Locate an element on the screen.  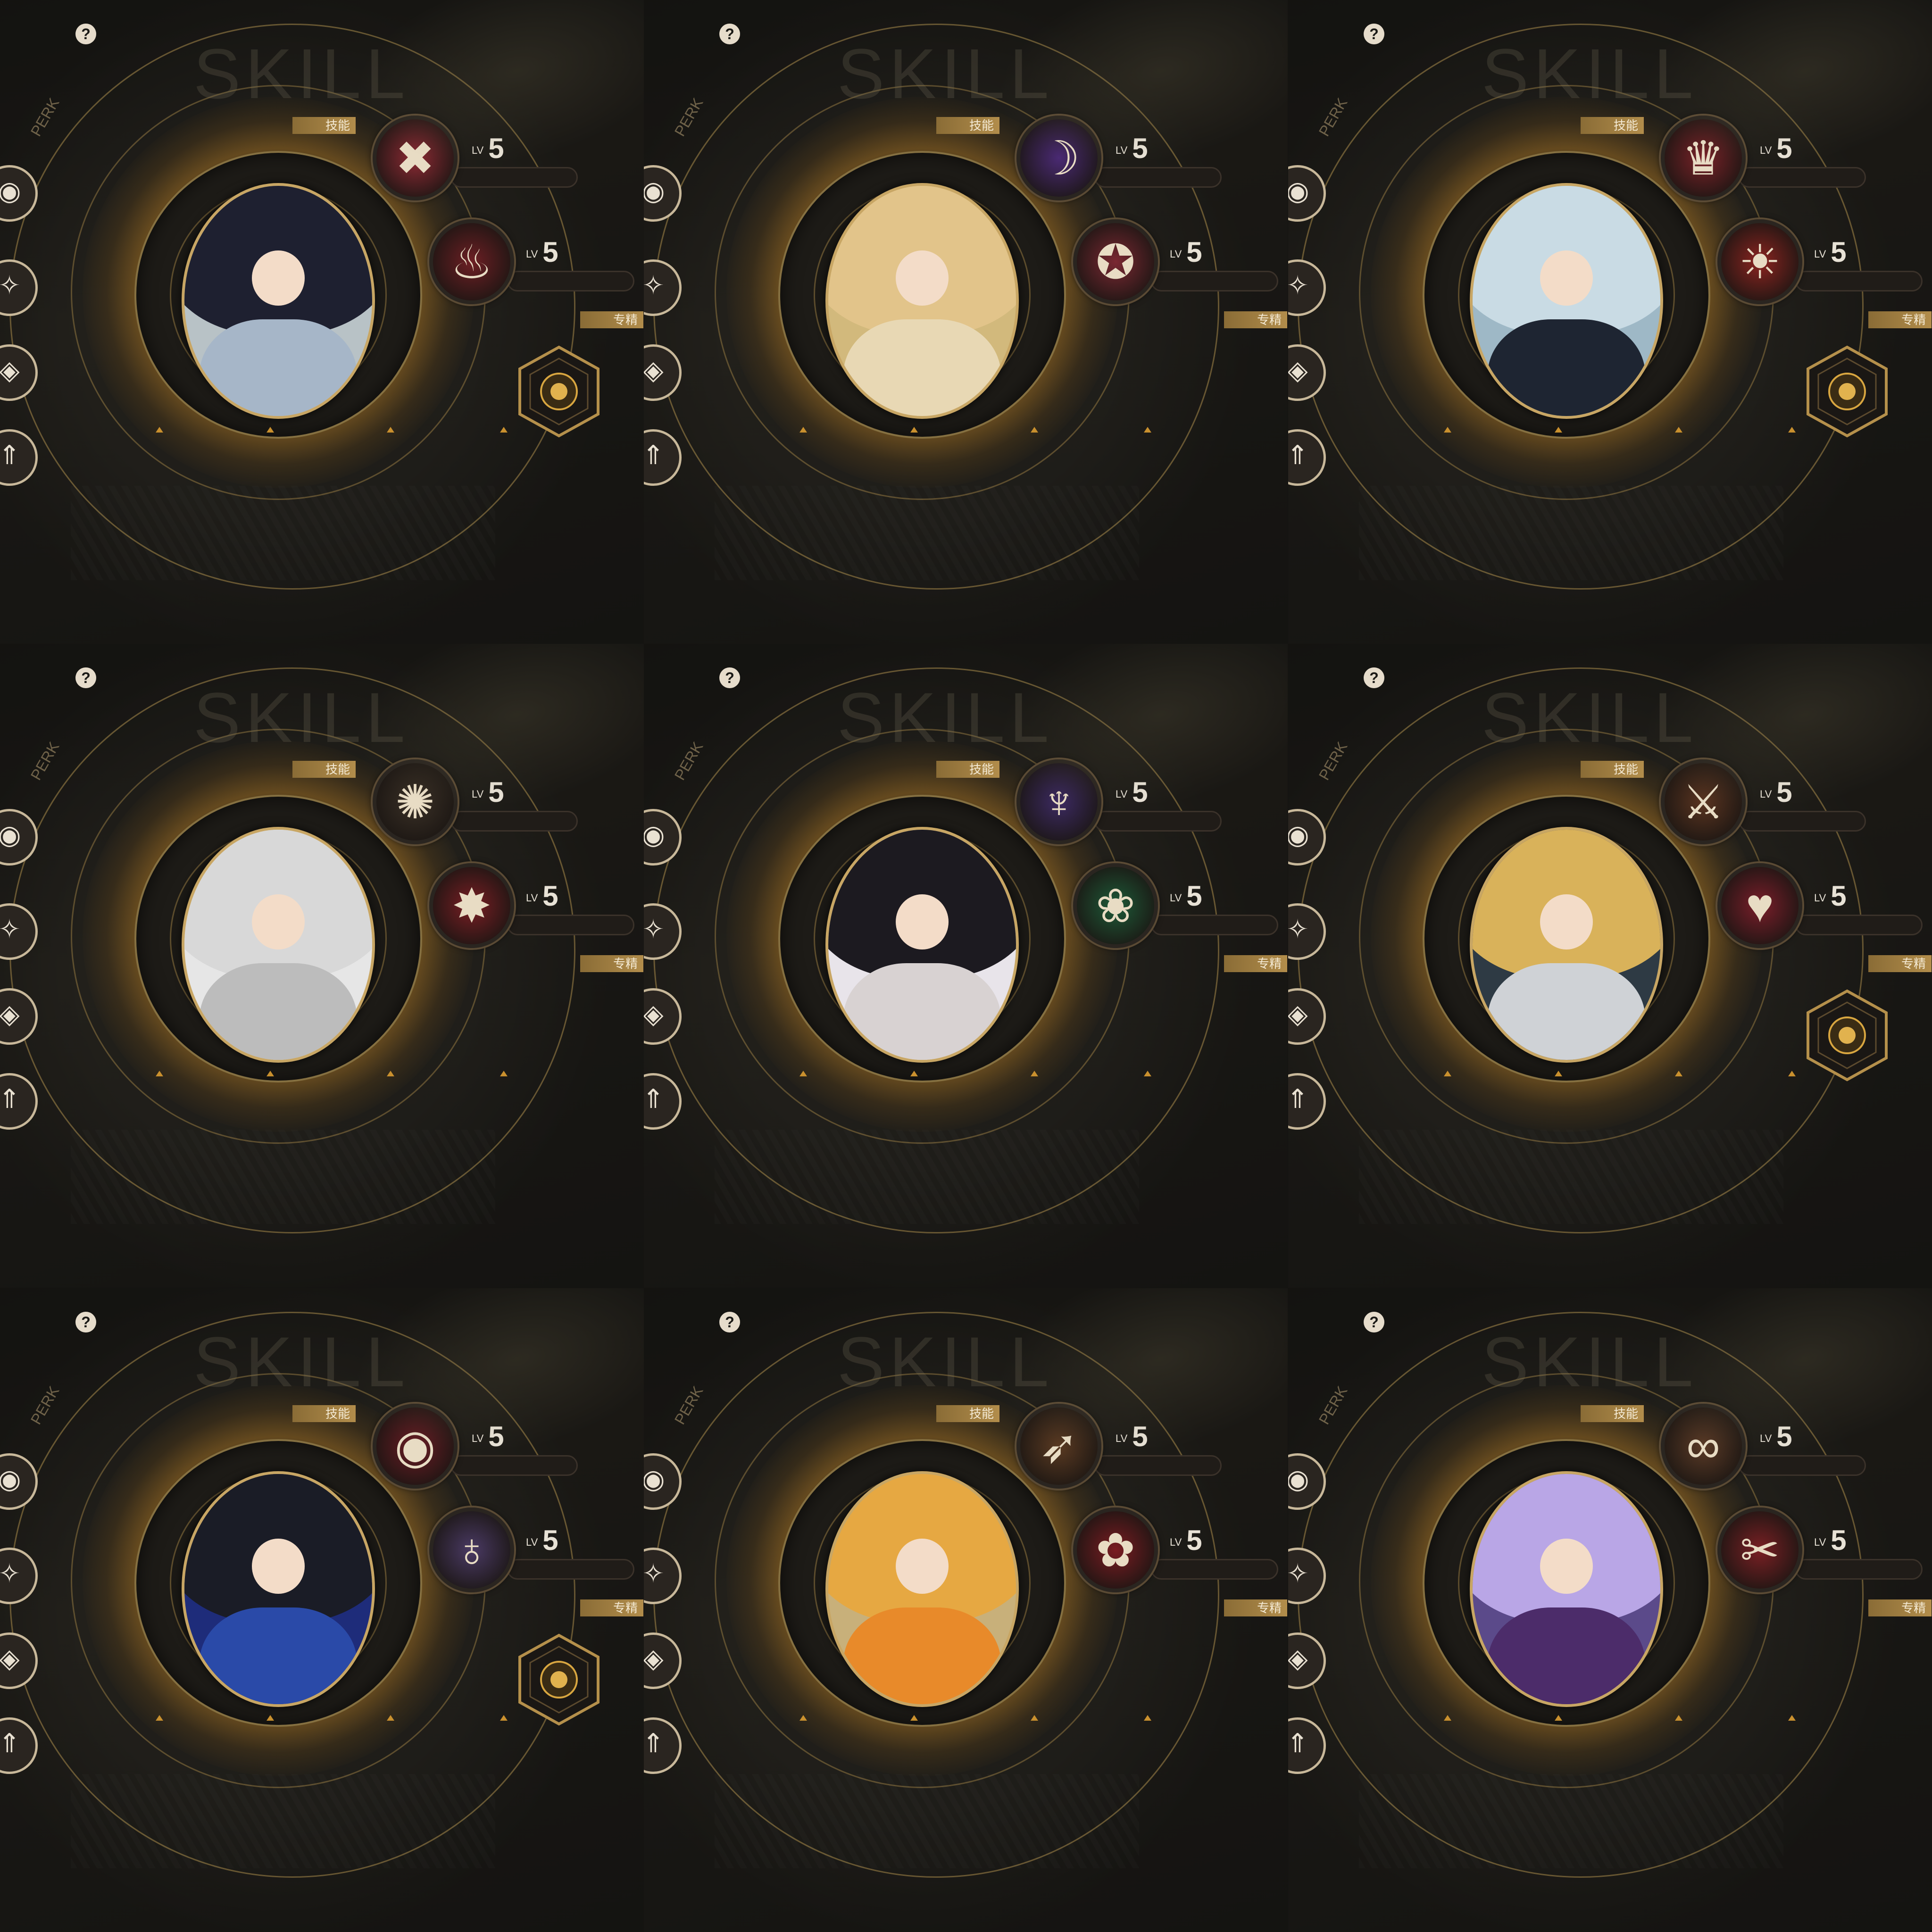
skill-1-button: ♆ is located at coordinates (1059, 801).